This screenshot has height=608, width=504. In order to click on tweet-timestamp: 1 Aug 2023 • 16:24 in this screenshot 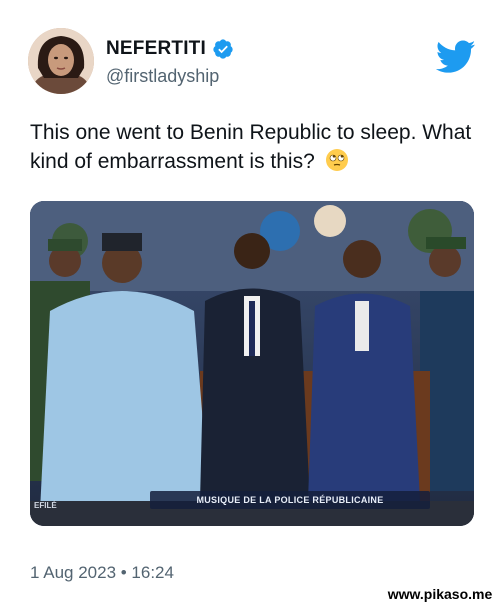, I will do `click(102, 573)`.